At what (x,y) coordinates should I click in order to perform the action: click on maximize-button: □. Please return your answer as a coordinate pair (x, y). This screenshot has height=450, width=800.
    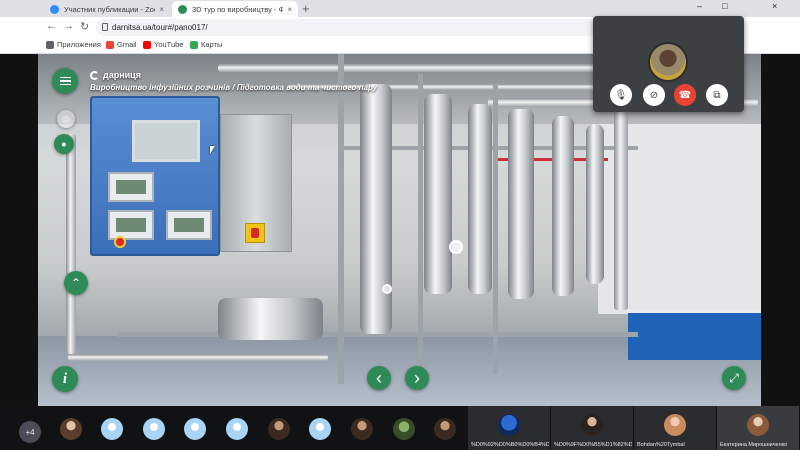
    Looking at the image, I should click on (724, 6).